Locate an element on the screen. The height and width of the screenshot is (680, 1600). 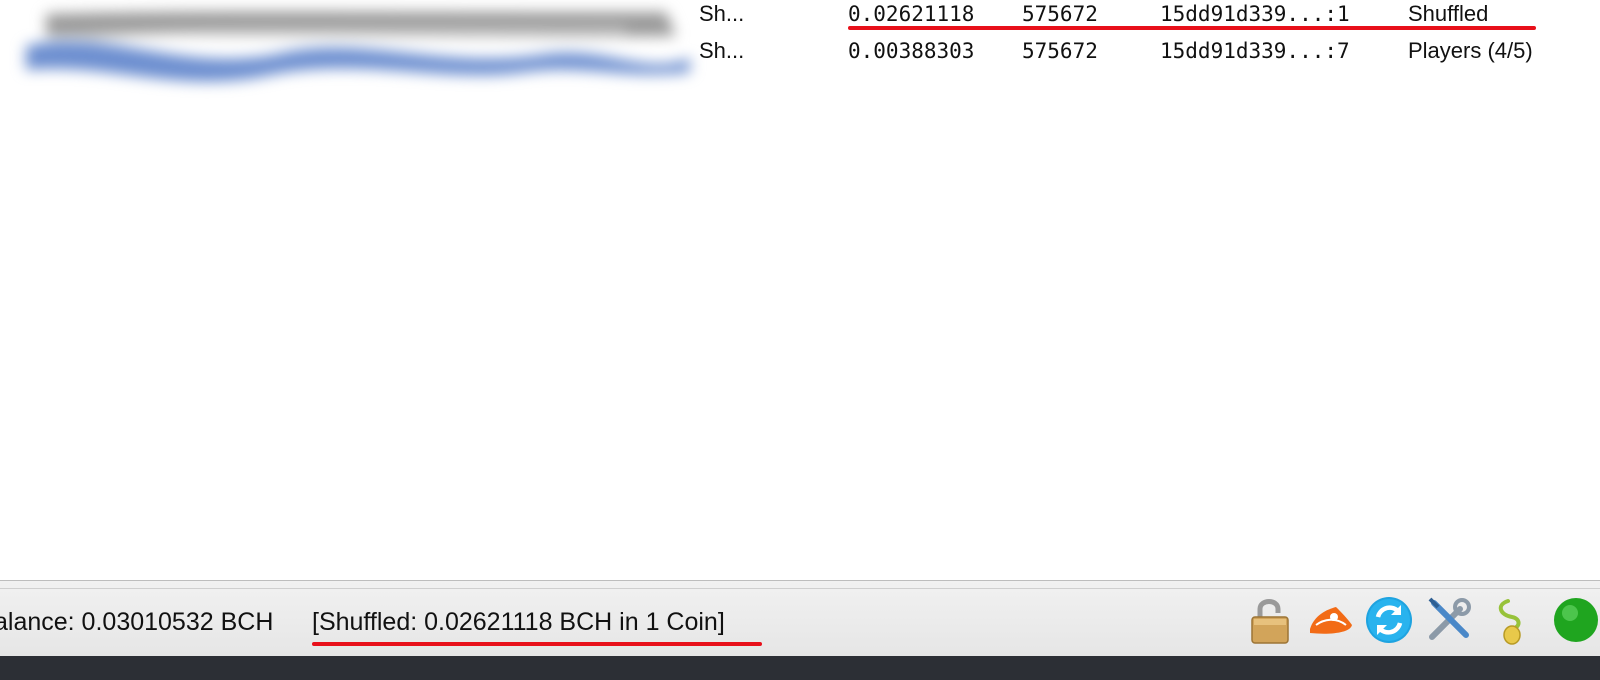
coin-output-point: 15dd91d339...:7 is located at coordinates (1255, 51).